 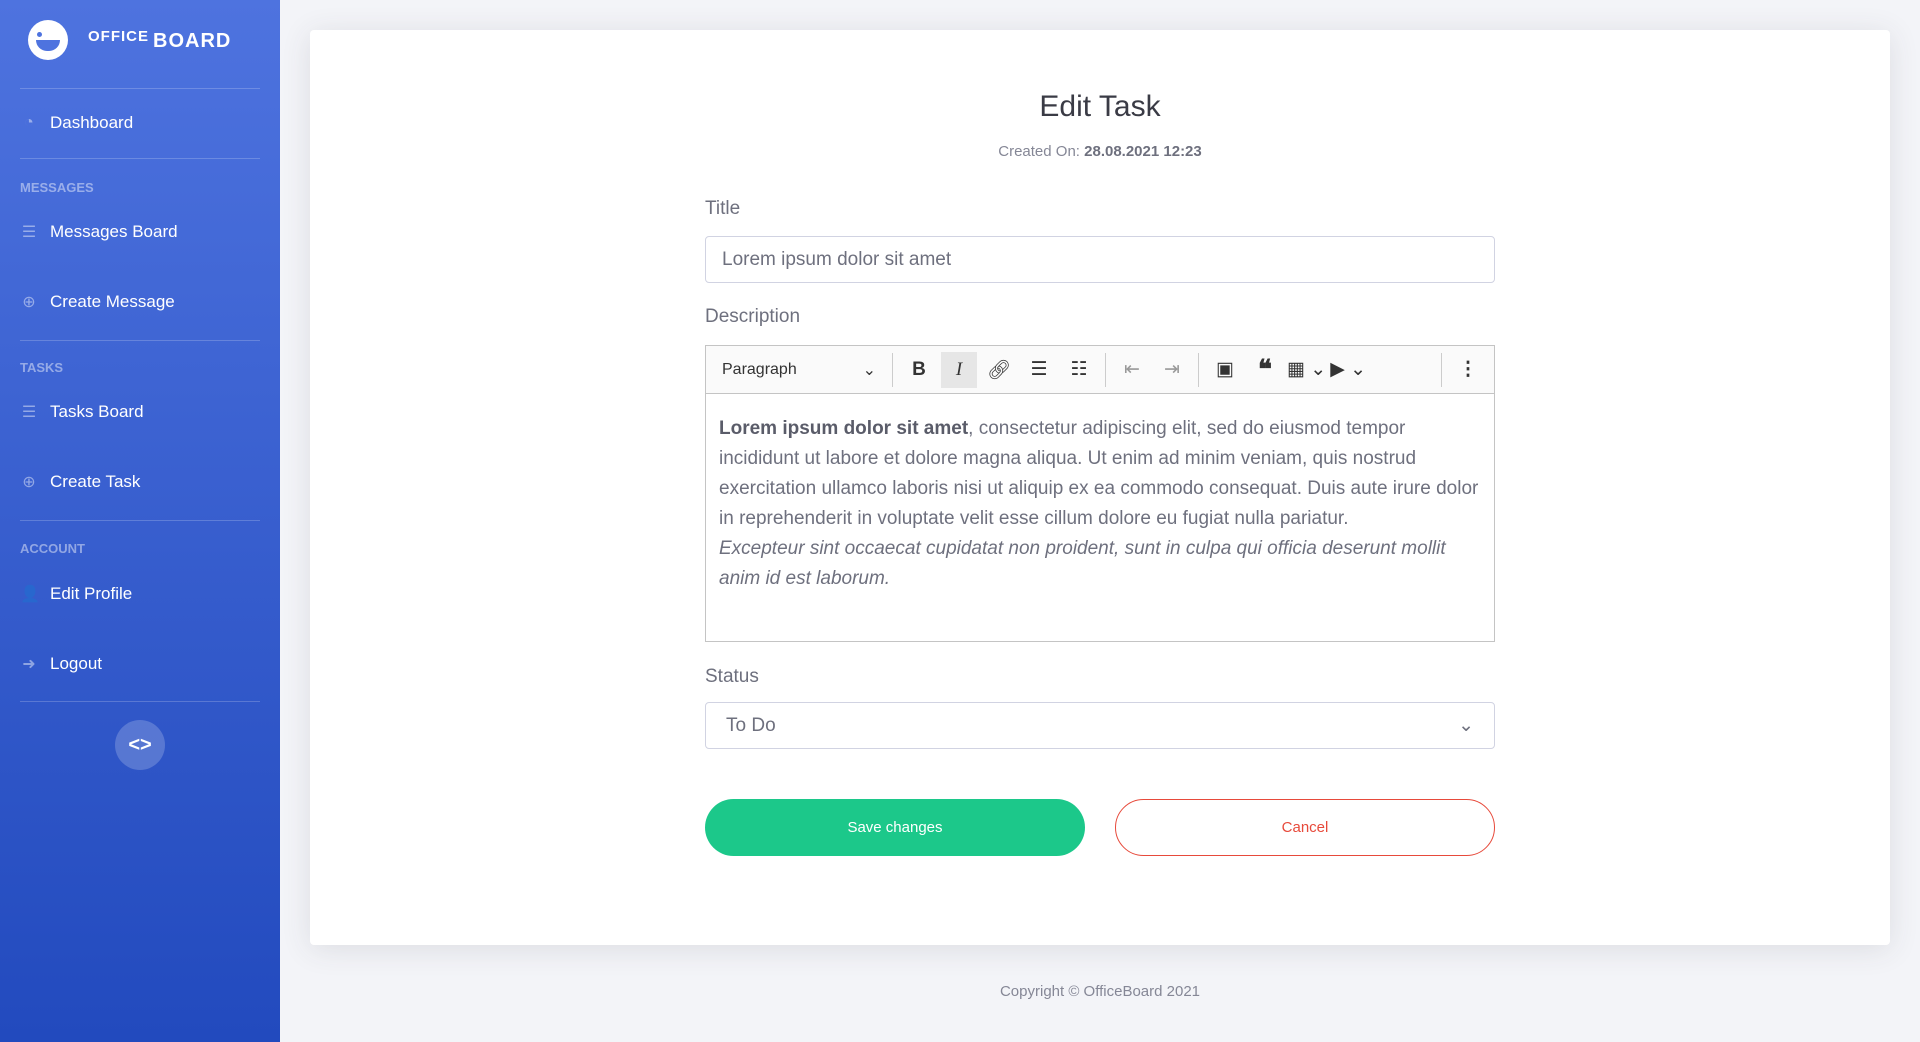 What do you see at coordinates (97, 411) in the screenshot?
I see `sidebar-item-label: Tasks Board` at bounding box center [97, 411].